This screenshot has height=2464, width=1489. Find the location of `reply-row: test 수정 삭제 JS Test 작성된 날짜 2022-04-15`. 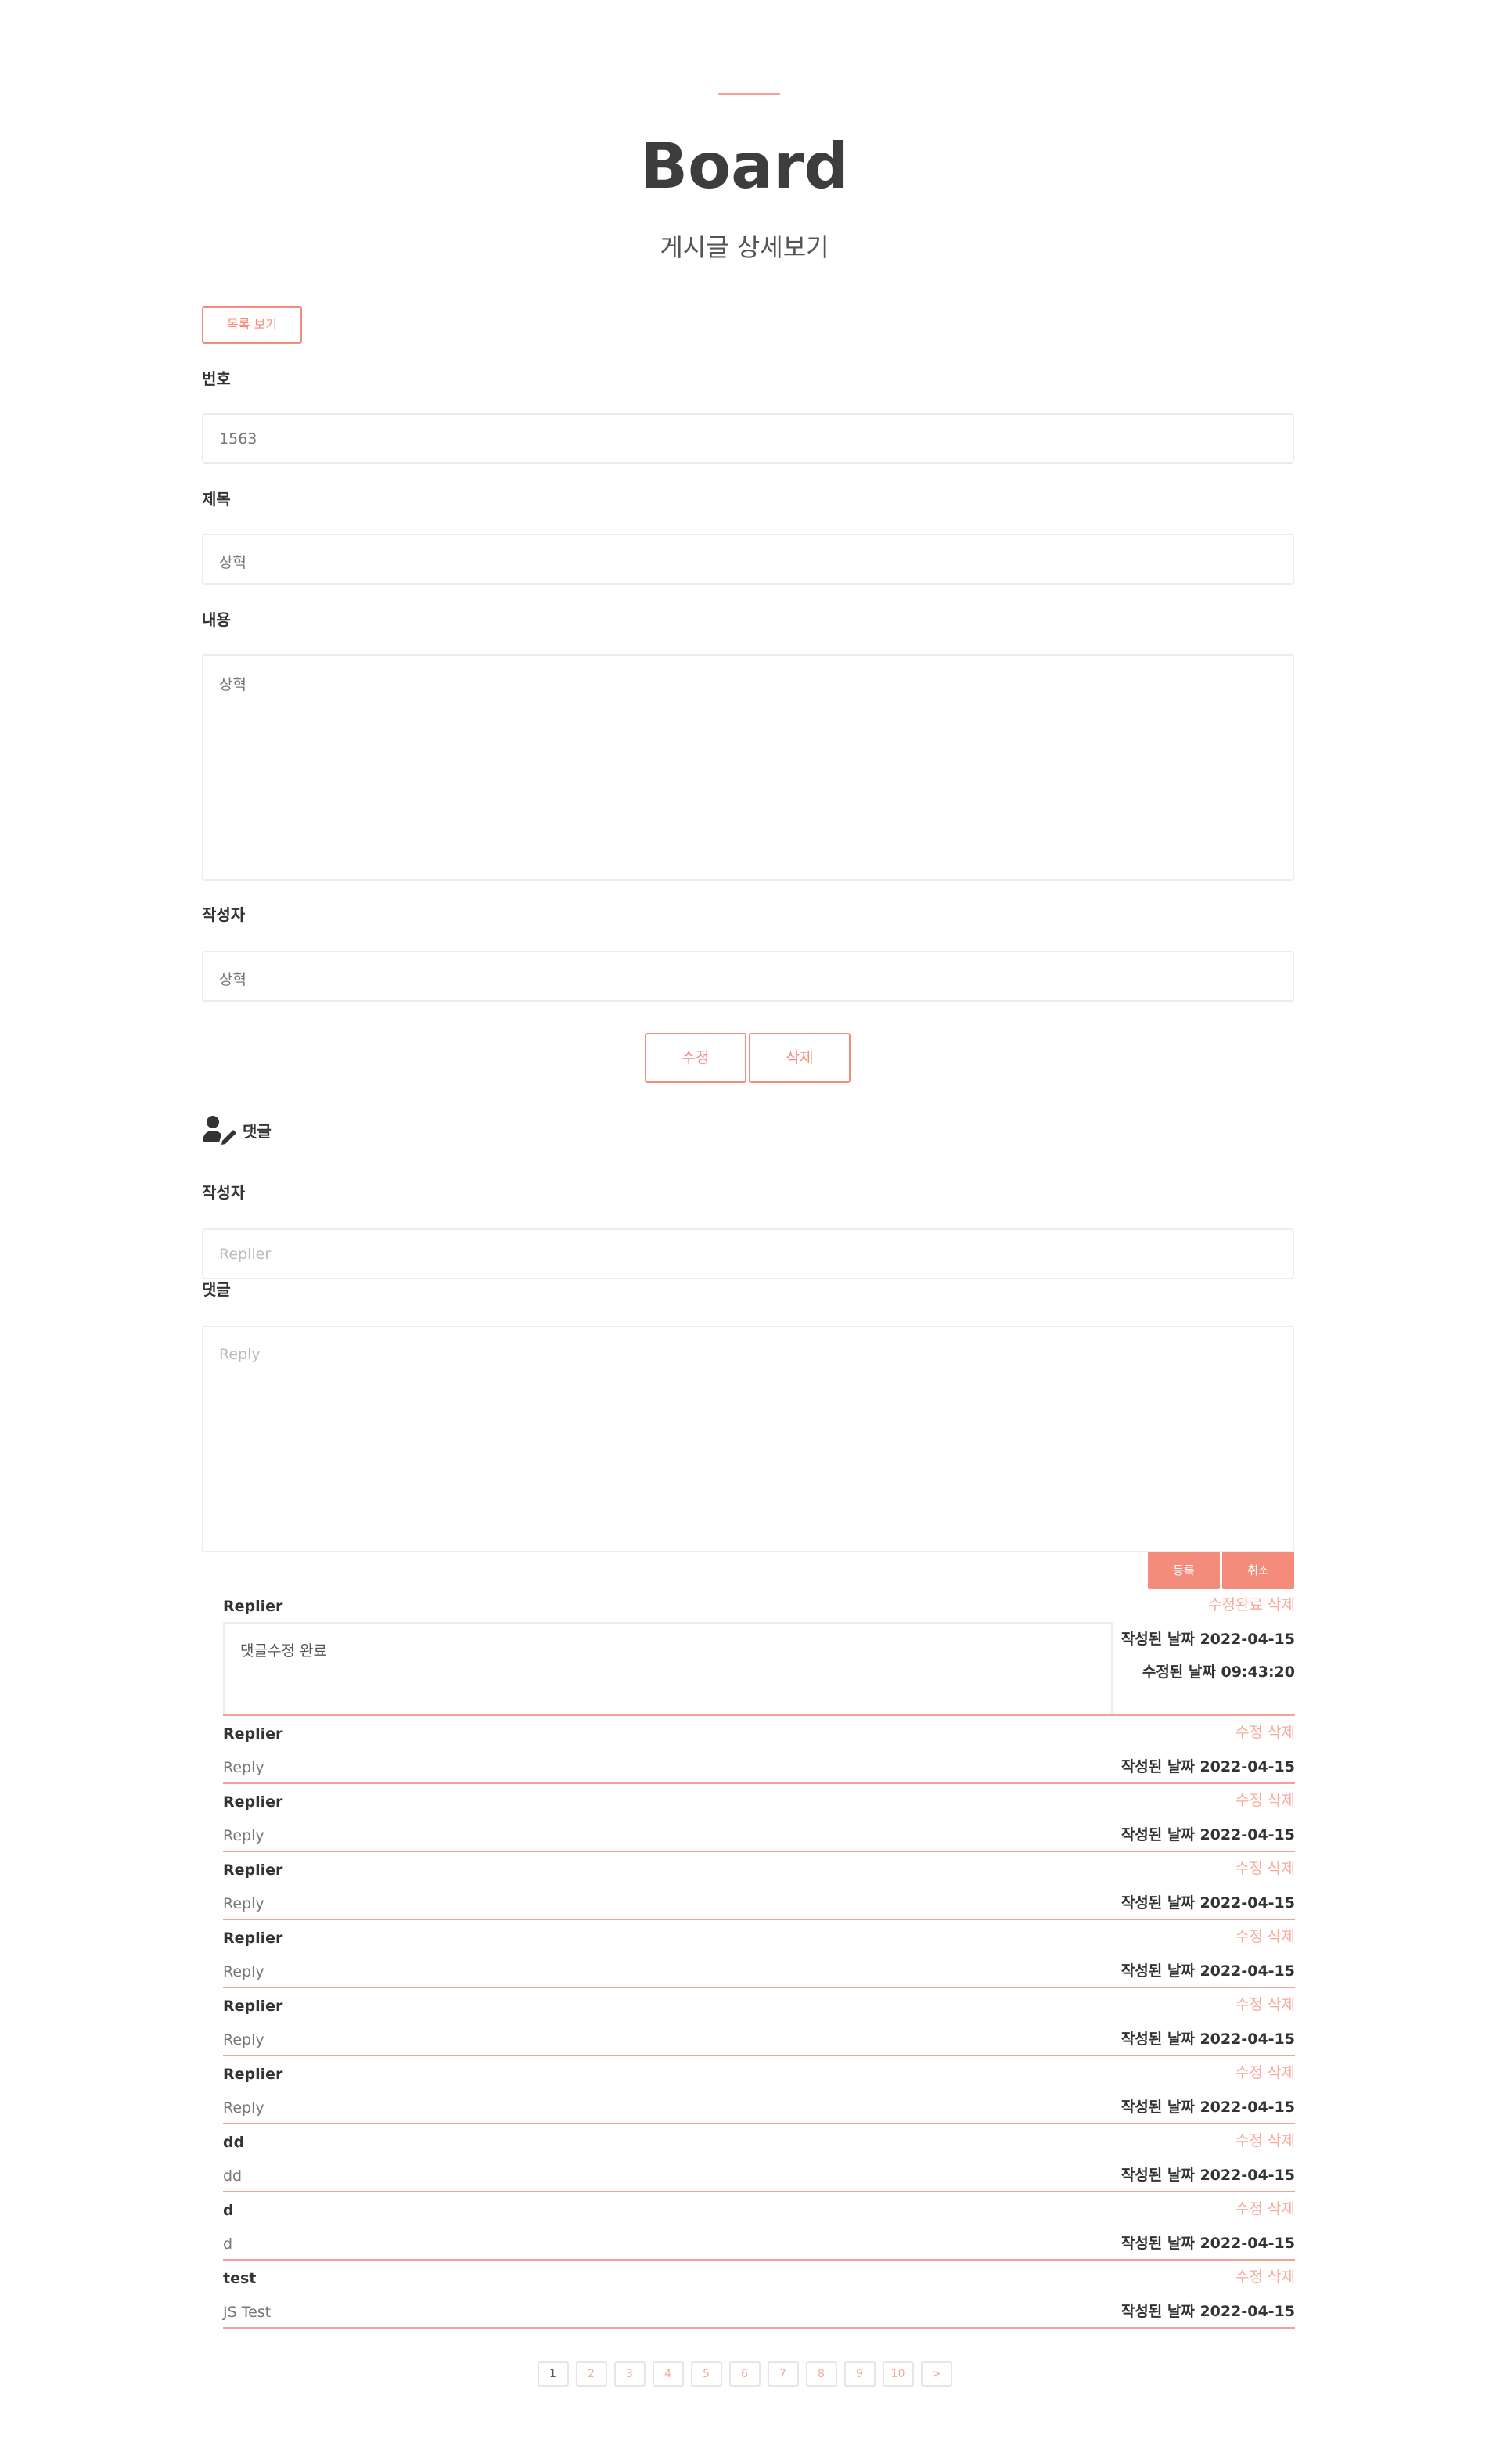

reply-row: test 수정 삭제 JS Test 작성된 날짜 2022-04-15 is located at coordinates (759, 2295).